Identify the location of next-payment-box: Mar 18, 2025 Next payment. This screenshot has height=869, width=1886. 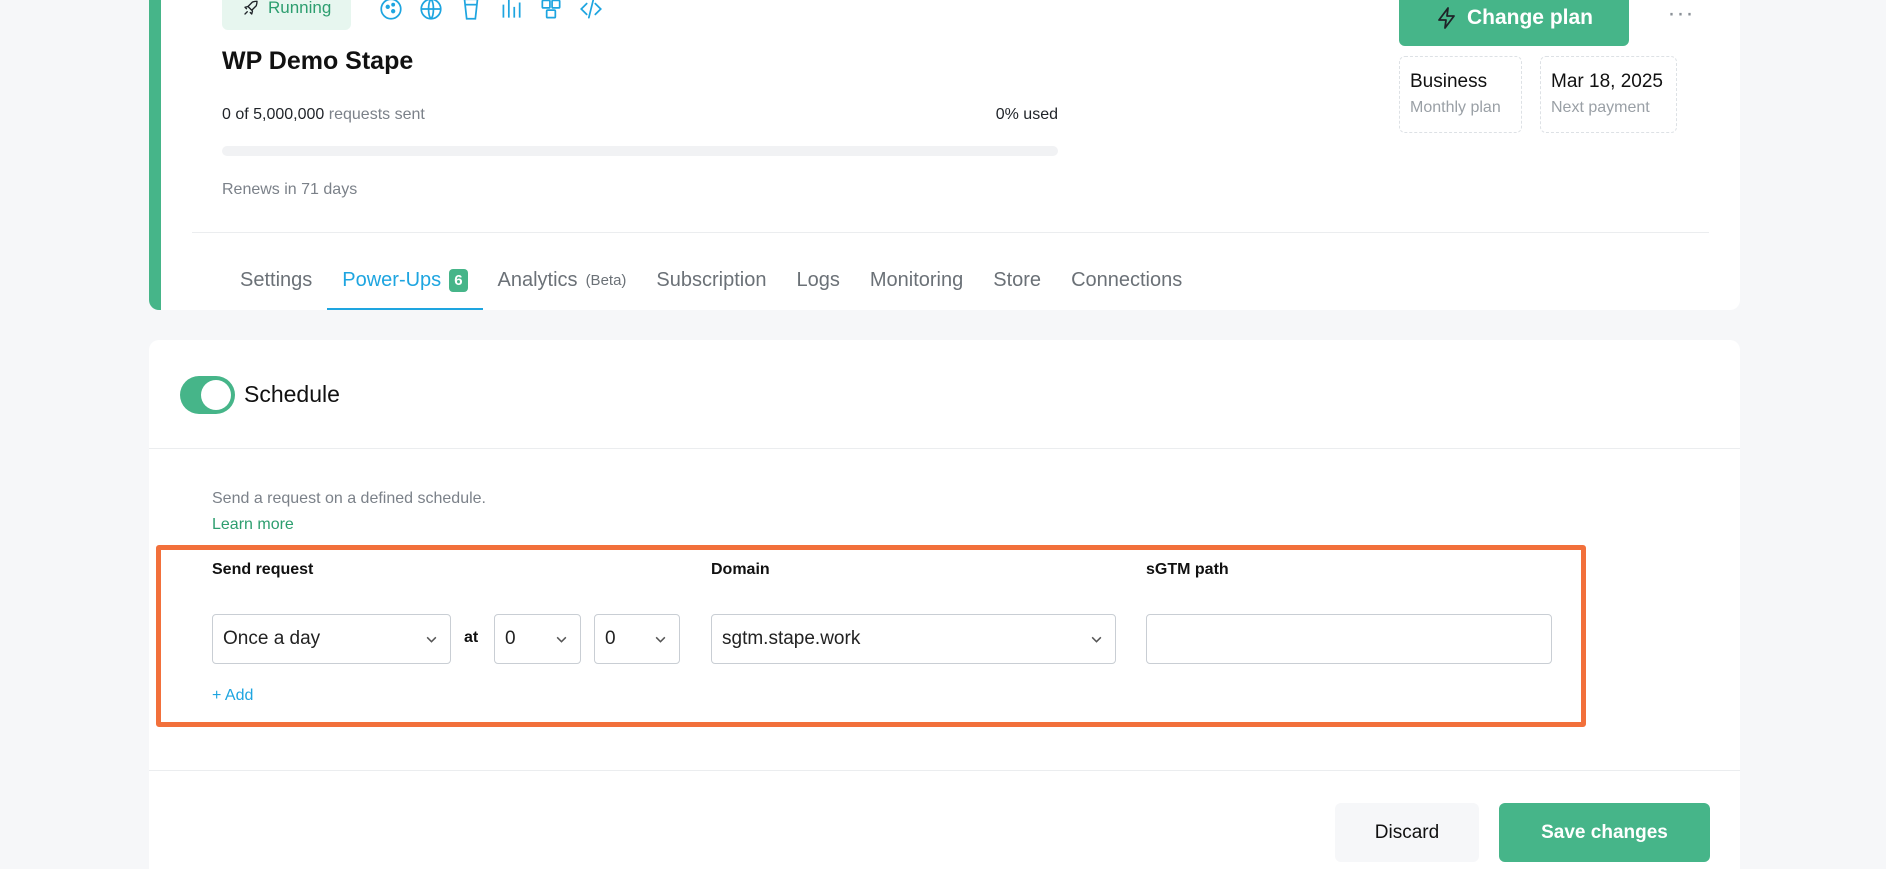
(1608, 94).